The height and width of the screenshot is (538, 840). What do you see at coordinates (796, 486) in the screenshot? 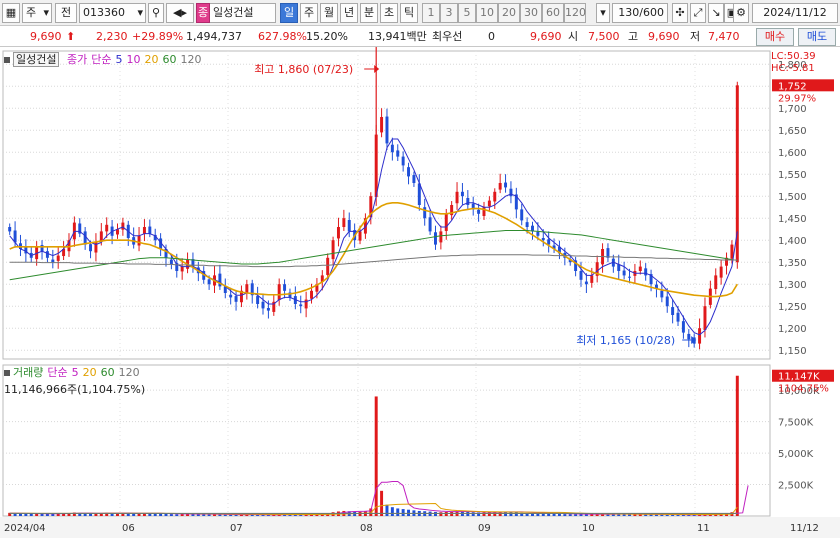
I see `volume-tick-label: 2,500K` at bounding box center [796, 486].